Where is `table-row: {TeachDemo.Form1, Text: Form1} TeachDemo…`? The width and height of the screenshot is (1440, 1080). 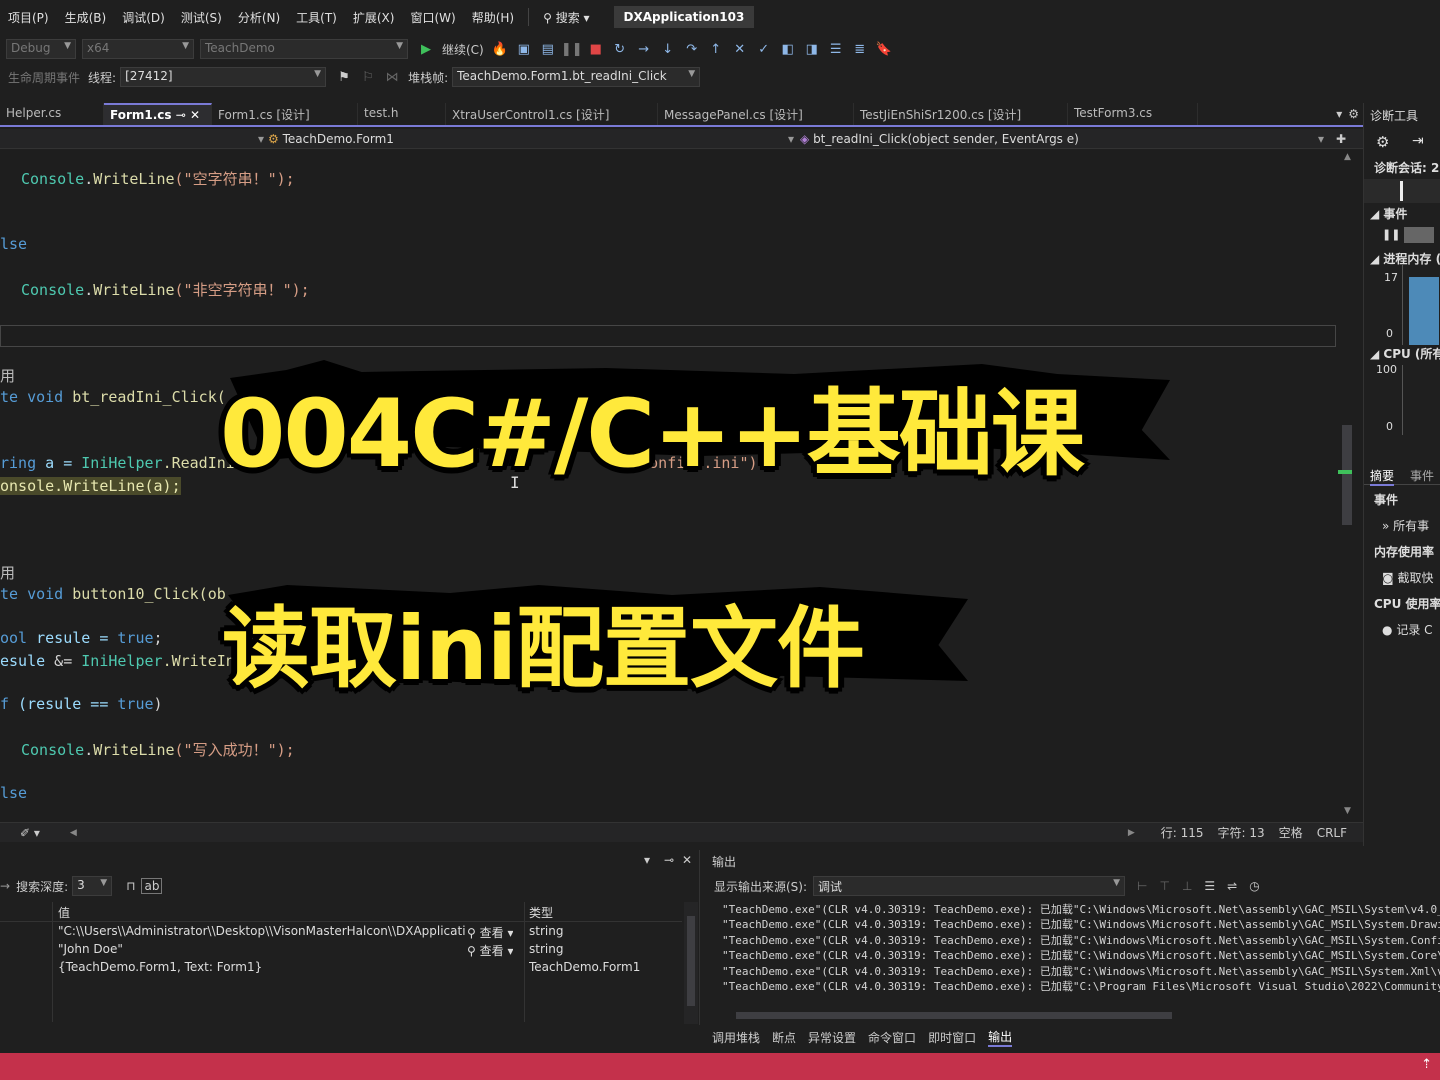 table-row: {TeachDemo.Form1, Text: Form1} TeachDemo… is located at coordinates (341, 968).